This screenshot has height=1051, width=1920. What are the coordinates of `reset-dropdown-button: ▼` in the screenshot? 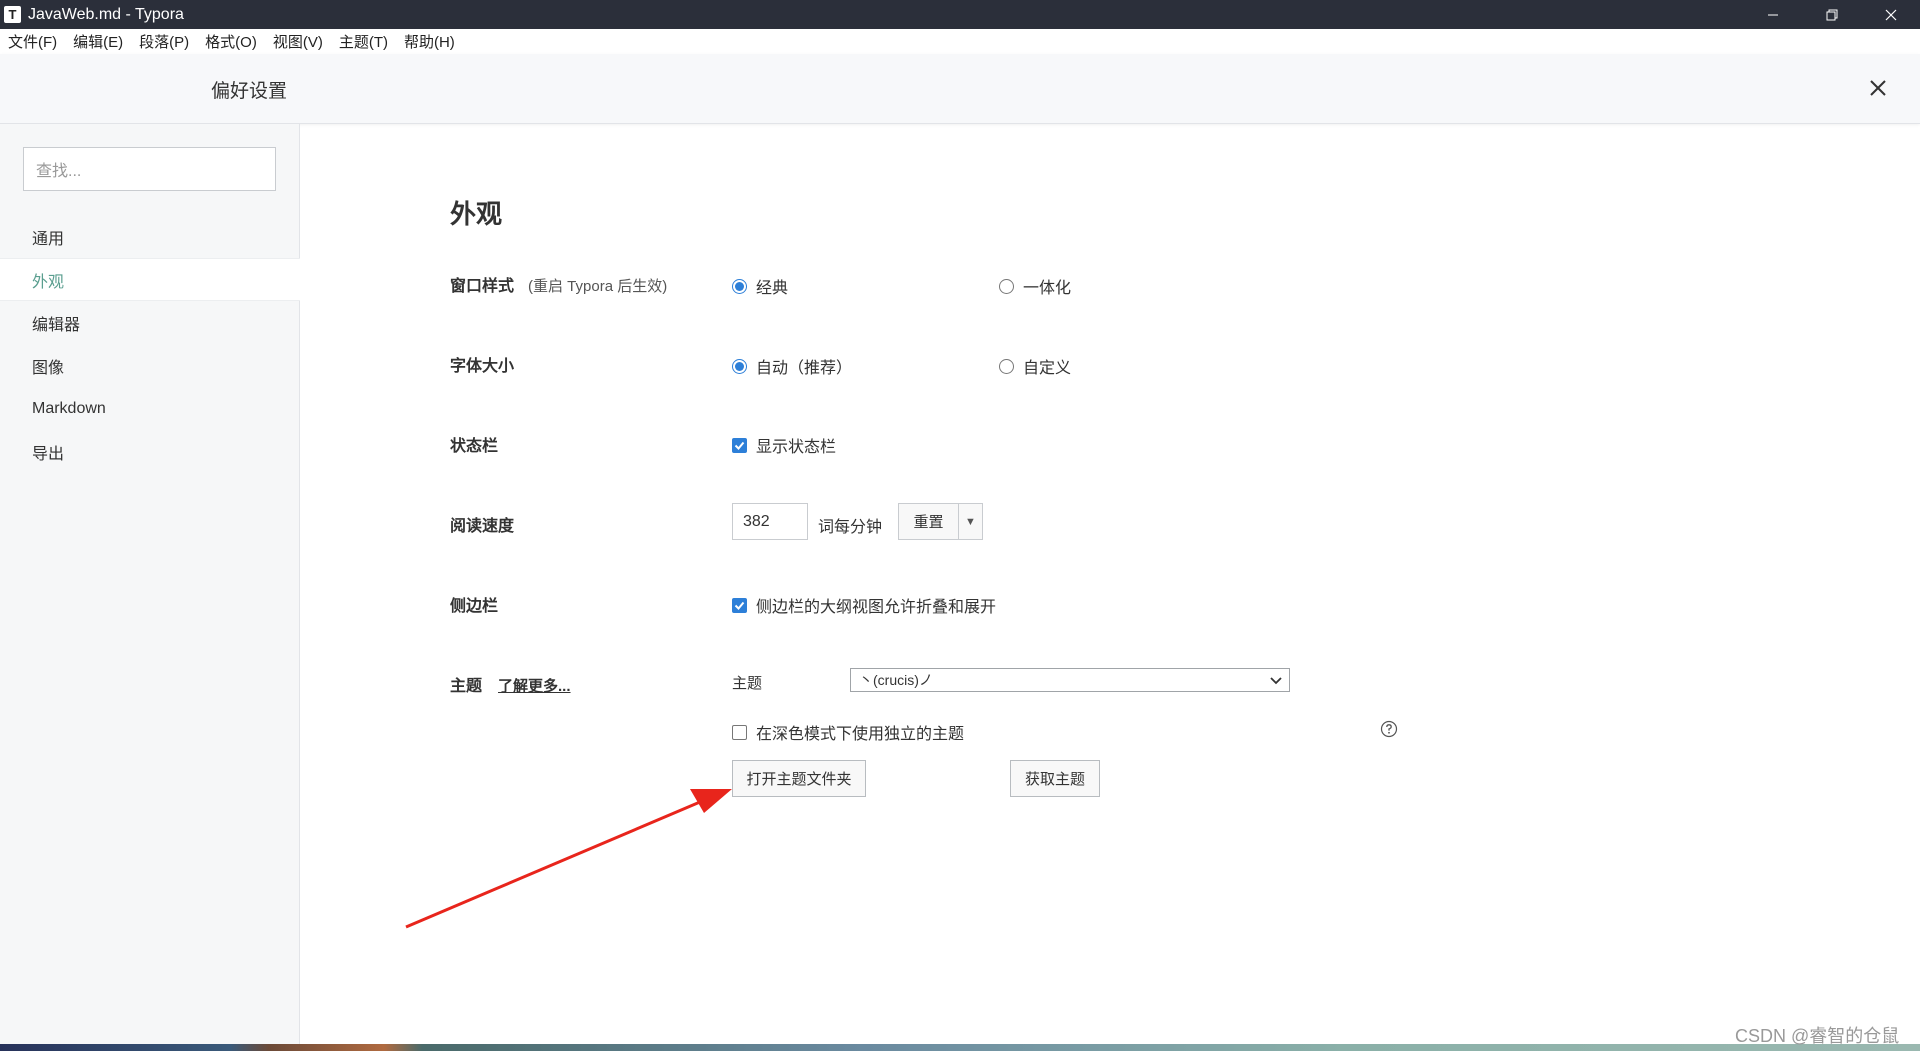 It's located at (970, 521).